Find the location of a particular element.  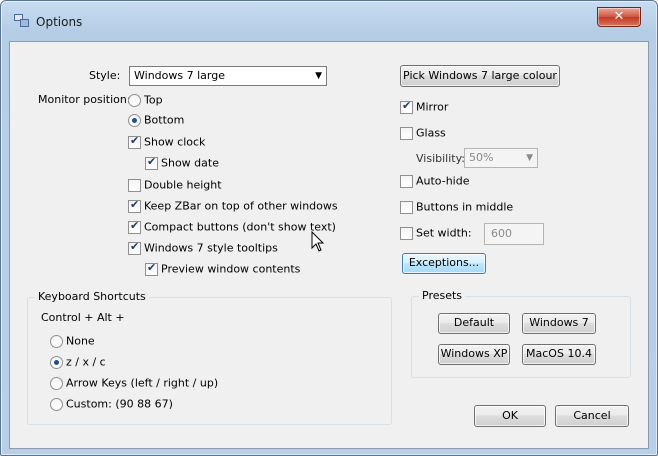

preset-macos-button: MacOS 10.4 is located at coordinates (559, 354).